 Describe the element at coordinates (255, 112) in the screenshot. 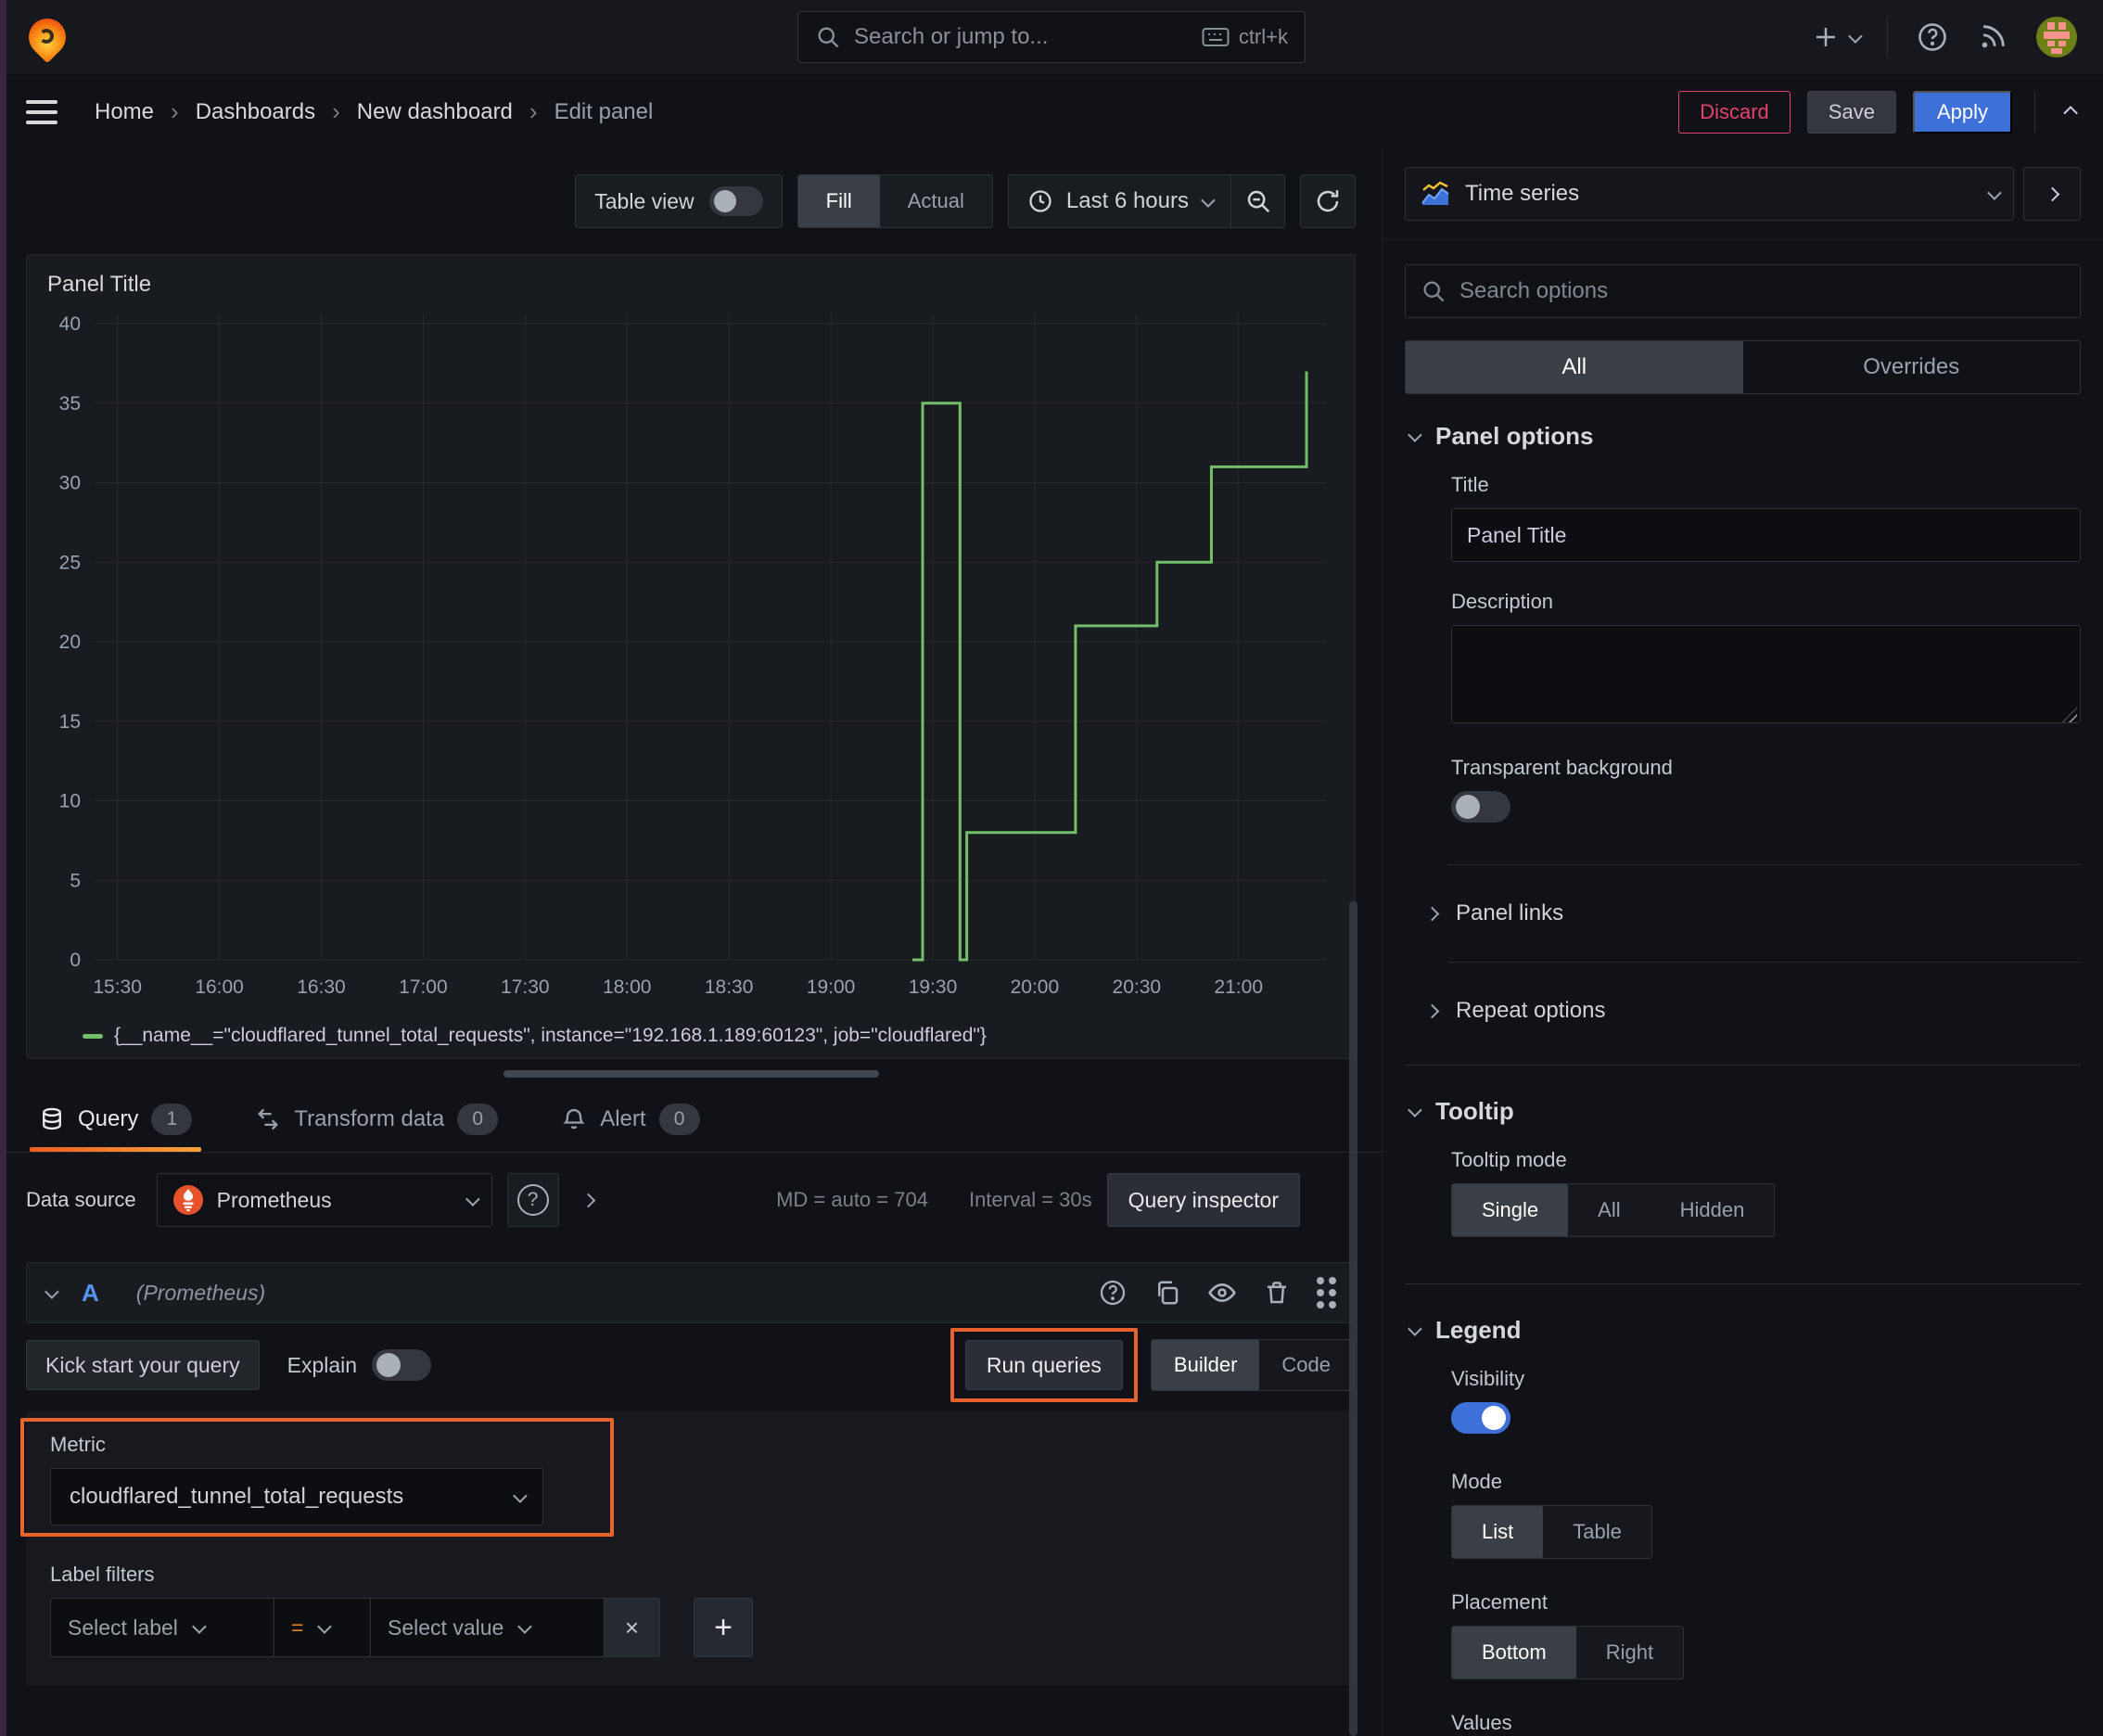

I see `breadcrumb-dashboards: Dashboards` at that location.